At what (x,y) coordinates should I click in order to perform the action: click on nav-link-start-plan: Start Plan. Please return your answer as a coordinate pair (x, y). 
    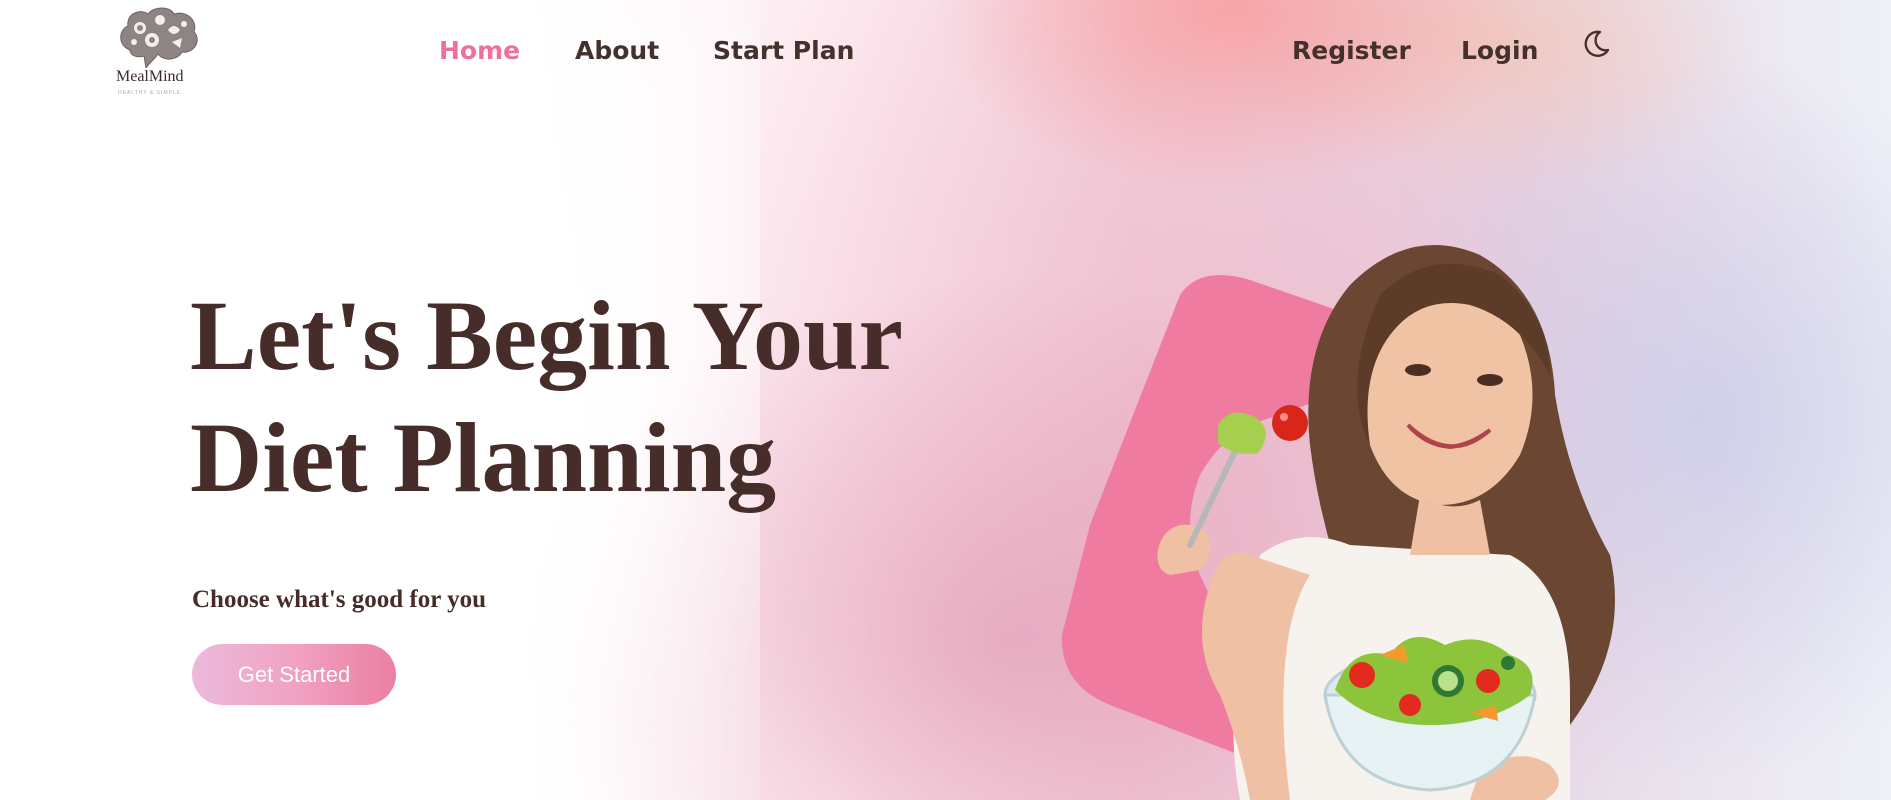
    Looking at the image, I should click on (783, 50).